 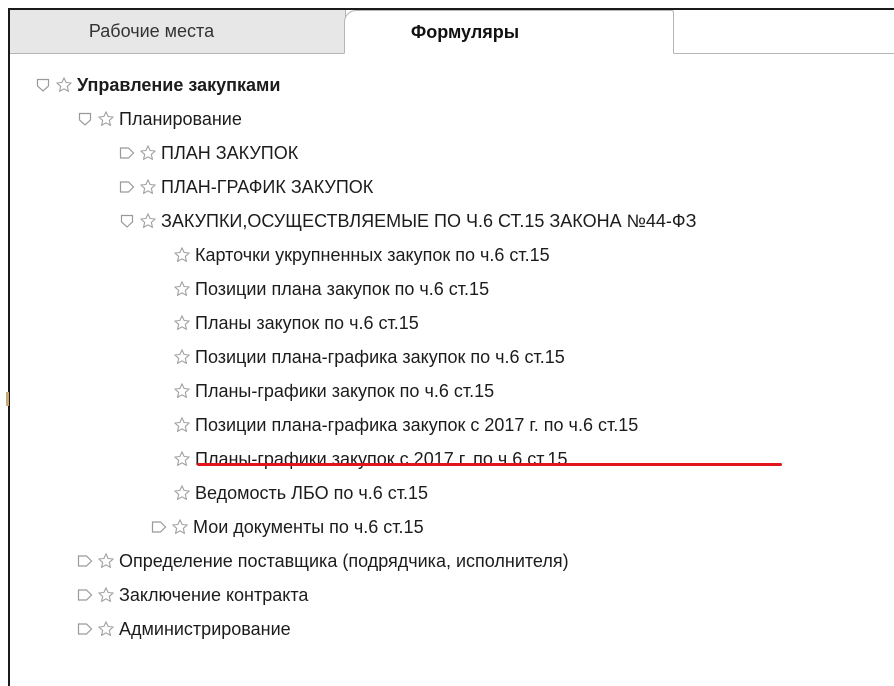 I want to click on tree-node-label: Планирование, so click(x=180, y=118).